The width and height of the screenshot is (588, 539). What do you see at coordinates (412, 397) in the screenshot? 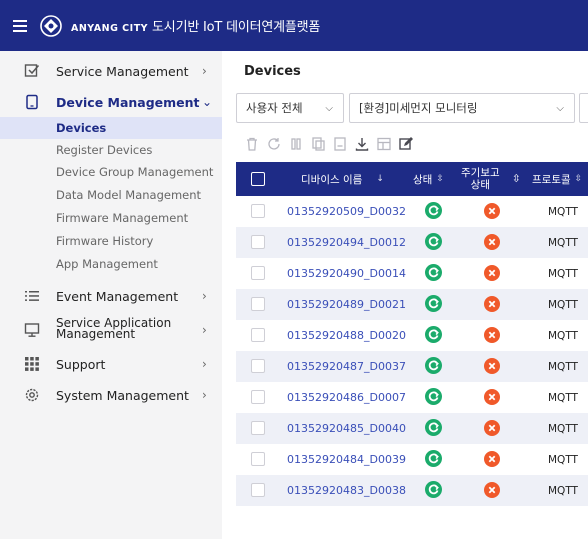
I see `table-row: 01352920486_D0007 MQTT` at bounding box center [412, 397].